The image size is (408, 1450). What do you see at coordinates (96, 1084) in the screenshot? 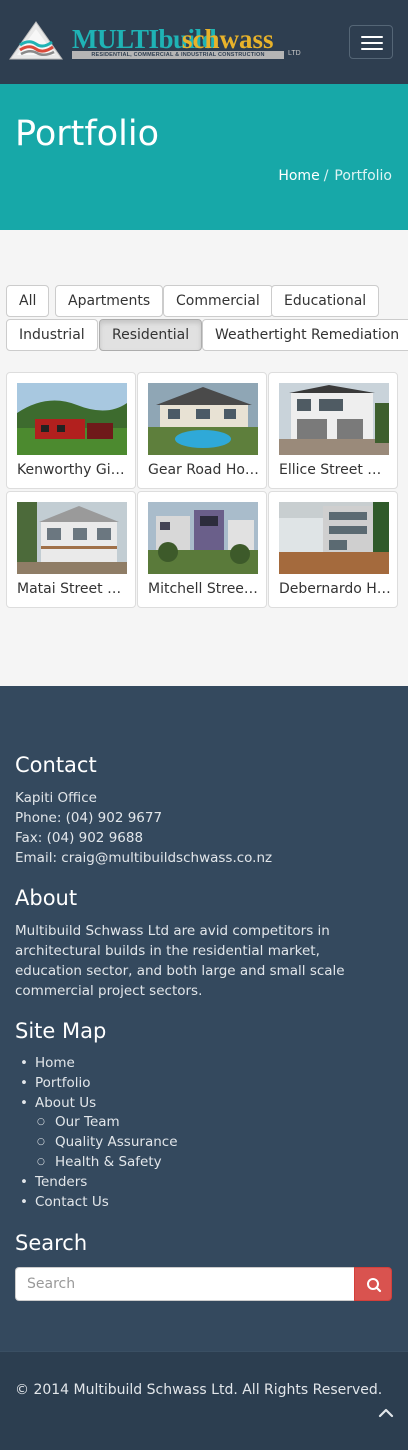
I see `sitemap-link-portfolio: Portfolio` at bounding box center [96, 1084].